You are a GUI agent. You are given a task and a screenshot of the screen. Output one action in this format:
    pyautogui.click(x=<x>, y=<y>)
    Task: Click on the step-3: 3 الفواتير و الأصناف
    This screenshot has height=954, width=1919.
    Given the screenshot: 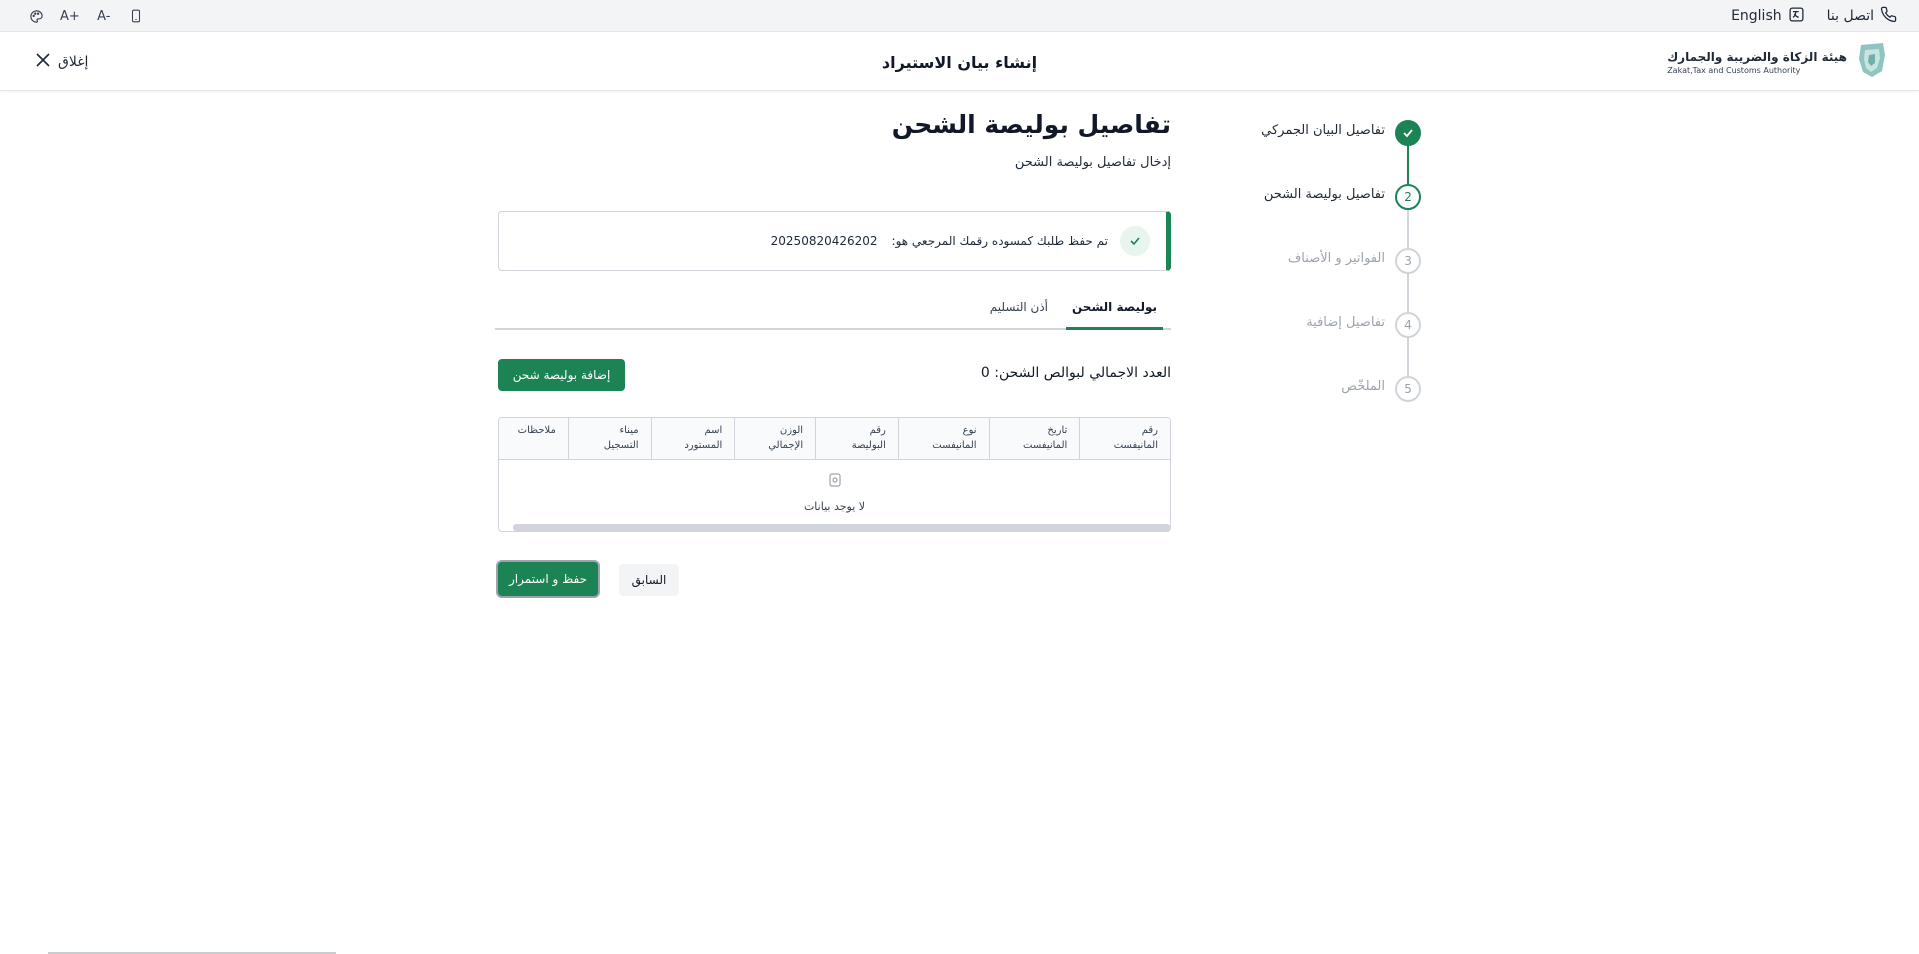 What is the action you would take?
    pyautogui.click(x=1354, y=261)
    